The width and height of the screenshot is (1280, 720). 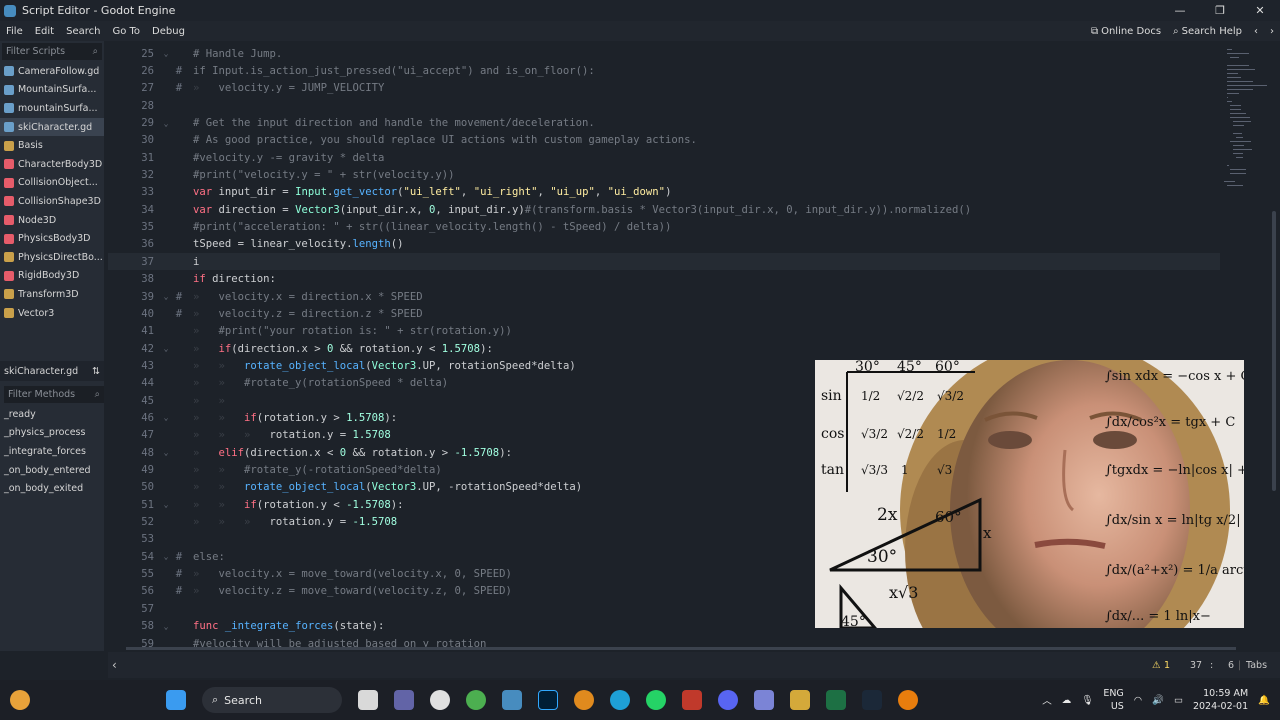 I want to click on search-help-label: Search Help, so click(x=1211, y=31).